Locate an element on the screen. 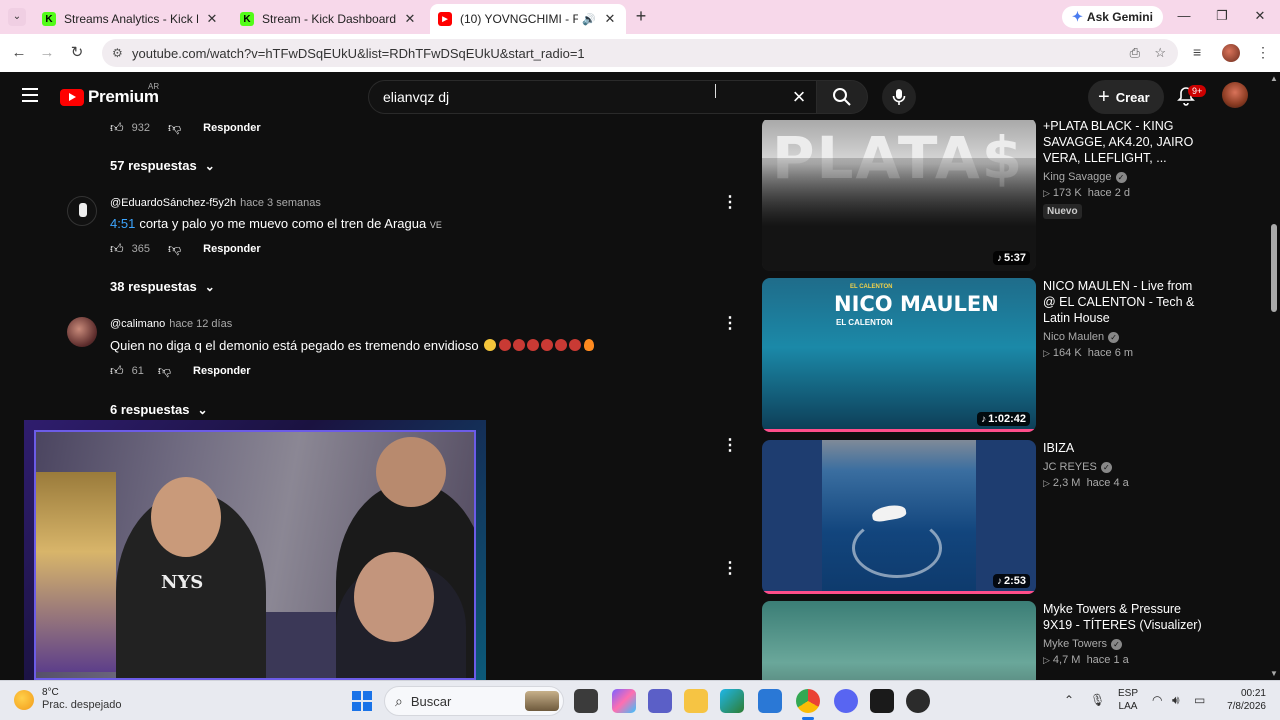 The image size is (1280, 720). tab-stream: K Stream - Kick Dashboard ✕ is located at coordinates (329, 19).